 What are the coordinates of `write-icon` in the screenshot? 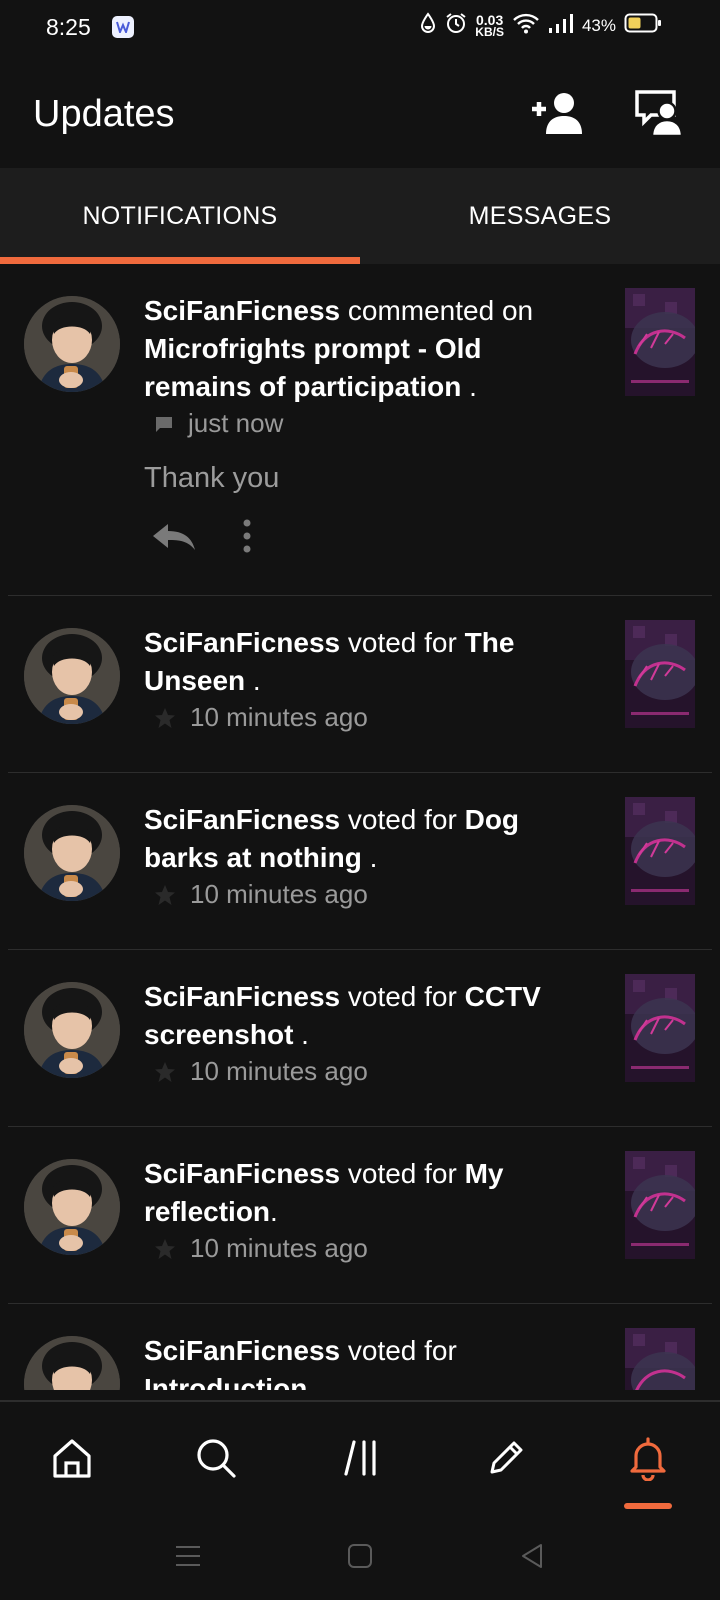 It's located at (506, 1457).